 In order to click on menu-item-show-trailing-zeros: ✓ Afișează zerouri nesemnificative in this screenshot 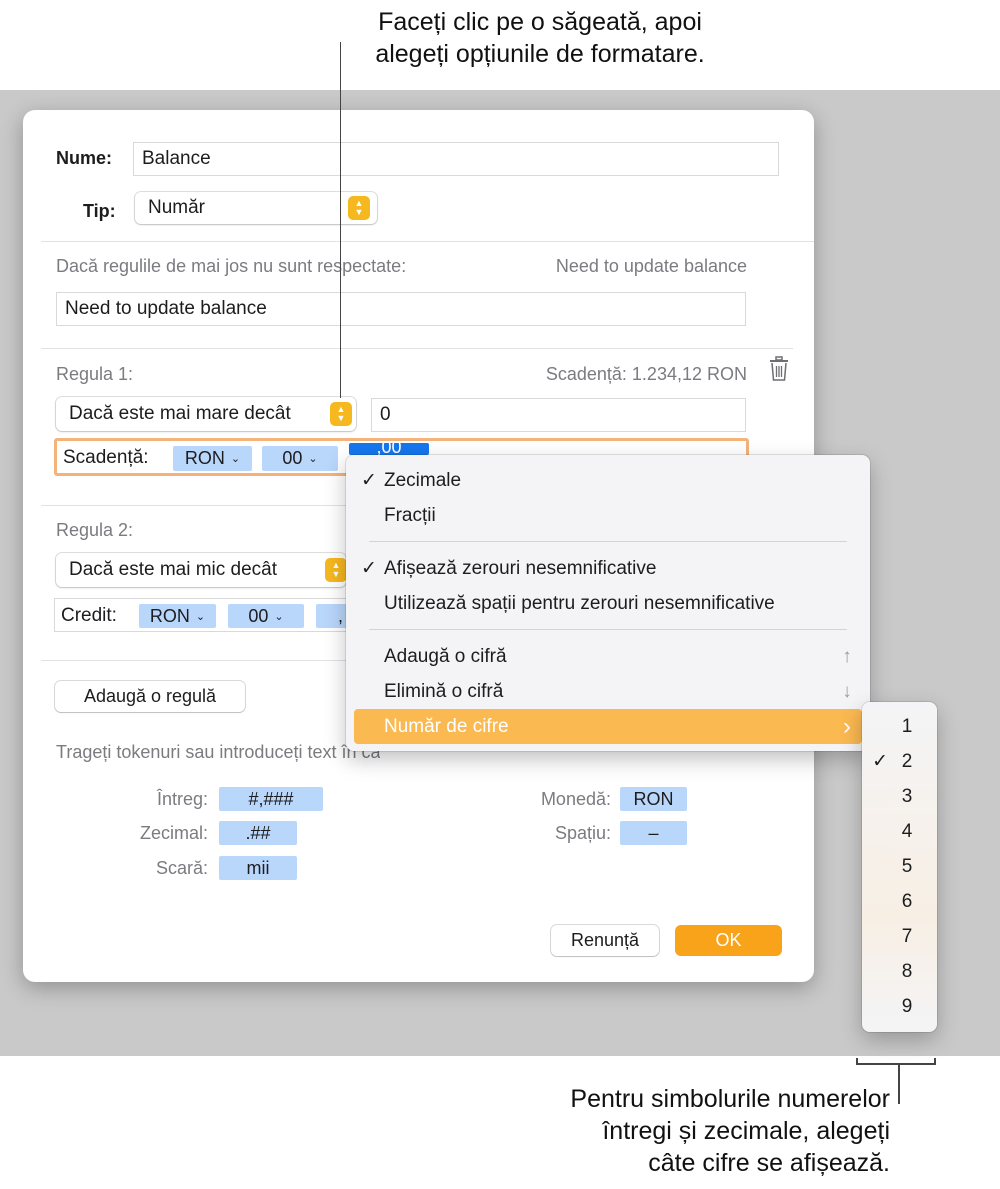, I will do `click(608, 568)`.